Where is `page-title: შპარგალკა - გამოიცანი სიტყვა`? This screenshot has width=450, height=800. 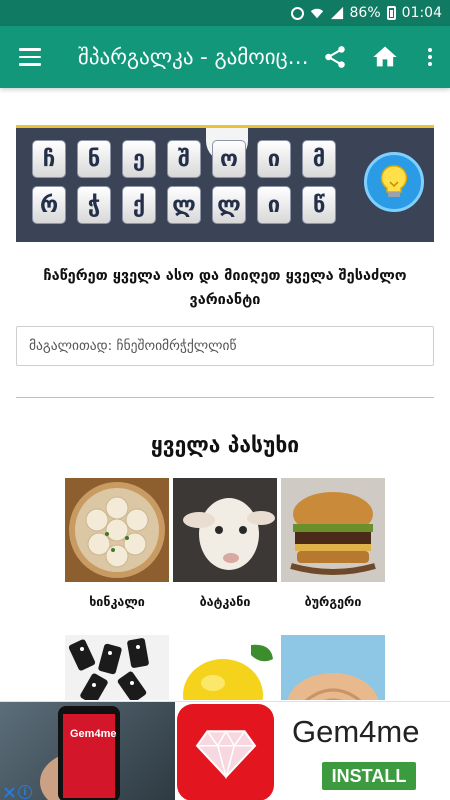 page-title: შპარგალკა - გამოიცანი სიტყვა is located at coordinates (194, 57).